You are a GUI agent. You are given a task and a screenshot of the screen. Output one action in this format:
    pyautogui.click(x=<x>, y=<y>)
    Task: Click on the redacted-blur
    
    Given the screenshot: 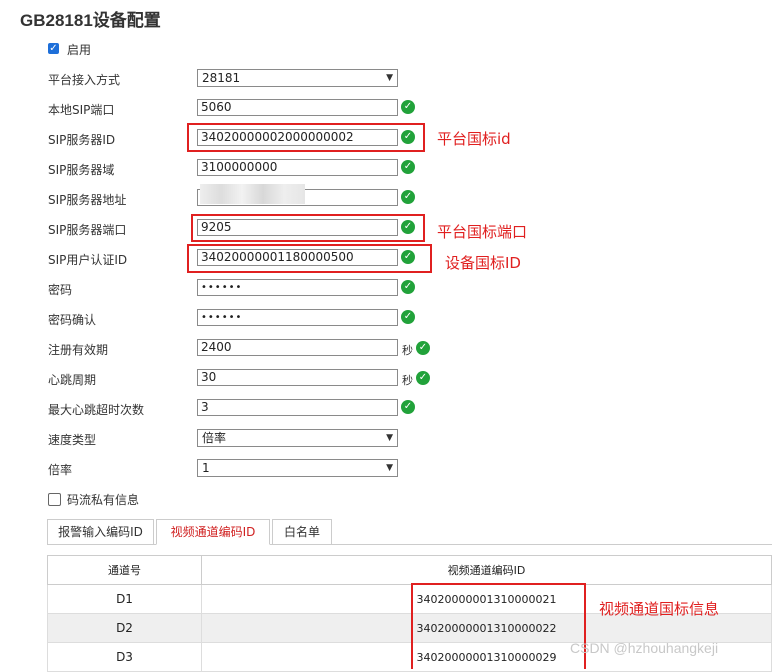 What is the action you would take?
    pyautogui.click(x=252, y=194)
    